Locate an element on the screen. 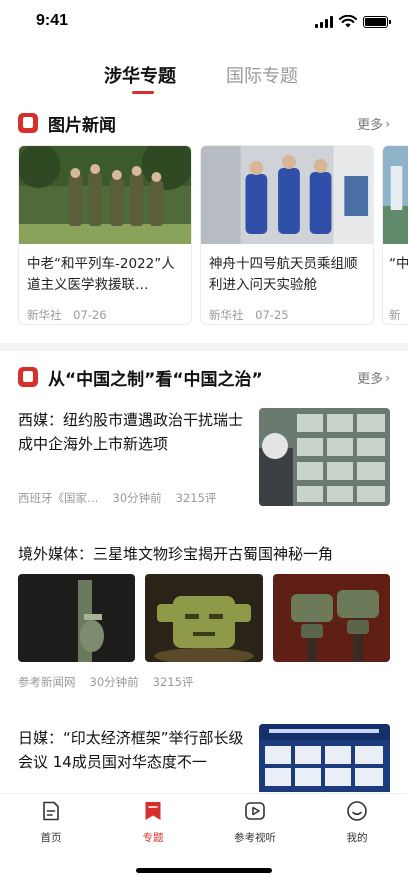 Image resolution: width=408 pixels, height=883 pixels. card-meta: 新华社 07-25 is located at coordinates (287, 310).